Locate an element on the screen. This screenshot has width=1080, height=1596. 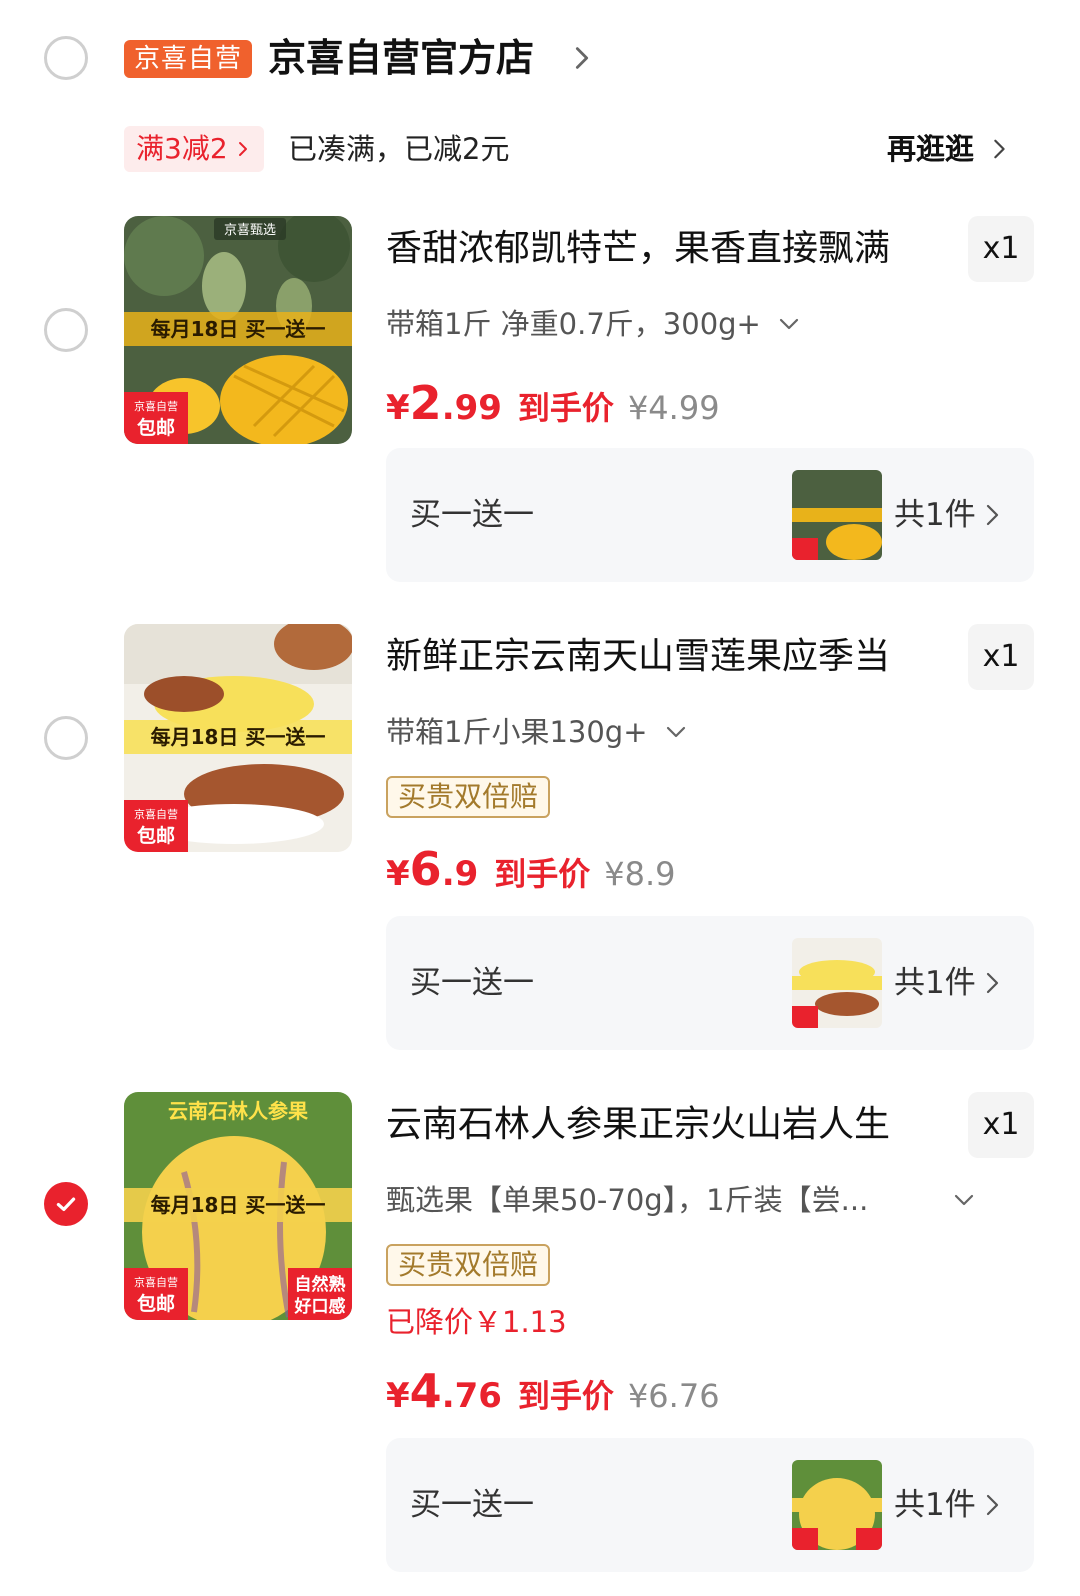
spec-selector: 带箱1斤 净重0.7斤，300g+ is located at coordinates (593, 324).